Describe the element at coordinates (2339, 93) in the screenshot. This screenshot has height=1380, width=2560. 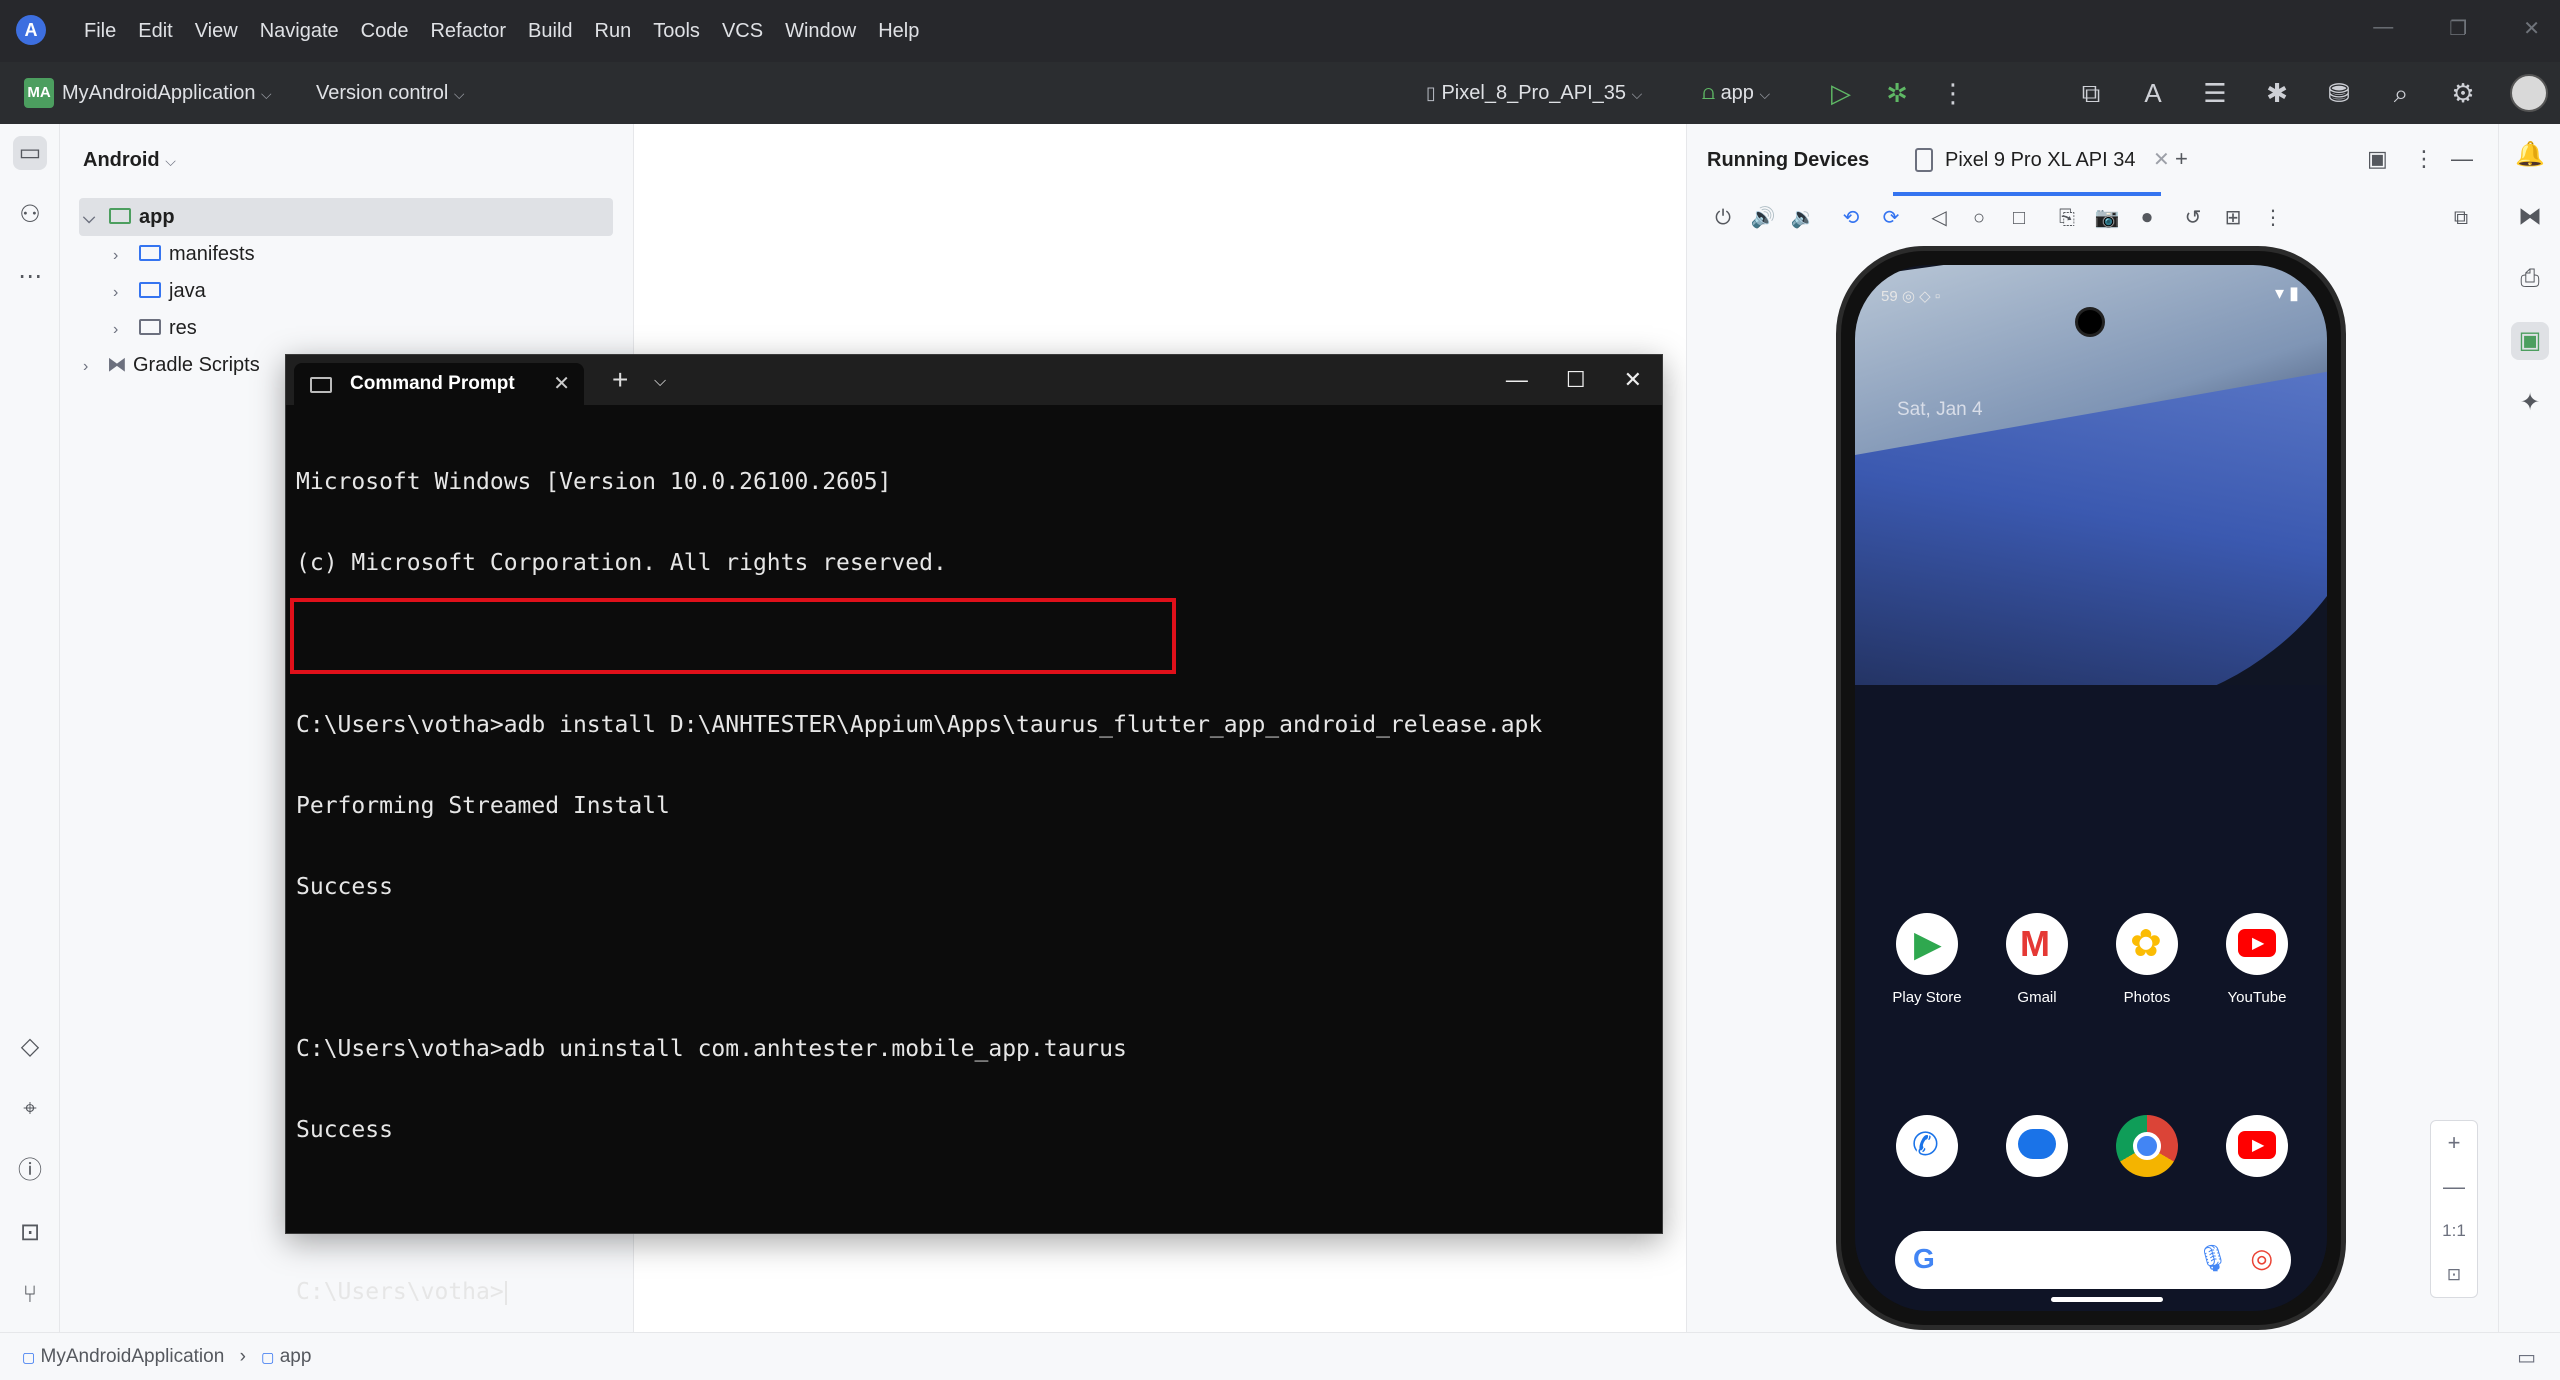
I see `device-manager-icon: ⛃` at that location.